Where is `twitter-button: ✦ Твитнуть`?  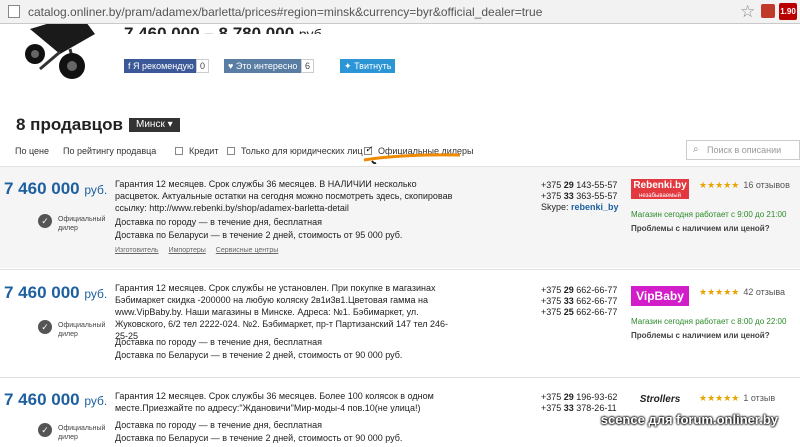
twitter-button: ✦ Твитнуть is located at coordinates (368, 66).